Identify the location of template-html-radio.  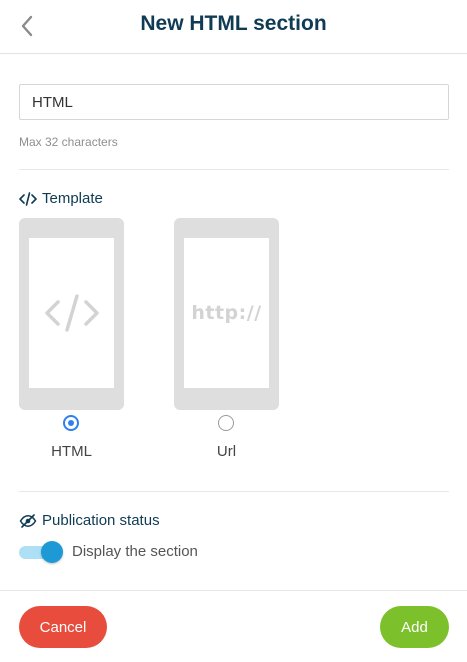
(71, 423).